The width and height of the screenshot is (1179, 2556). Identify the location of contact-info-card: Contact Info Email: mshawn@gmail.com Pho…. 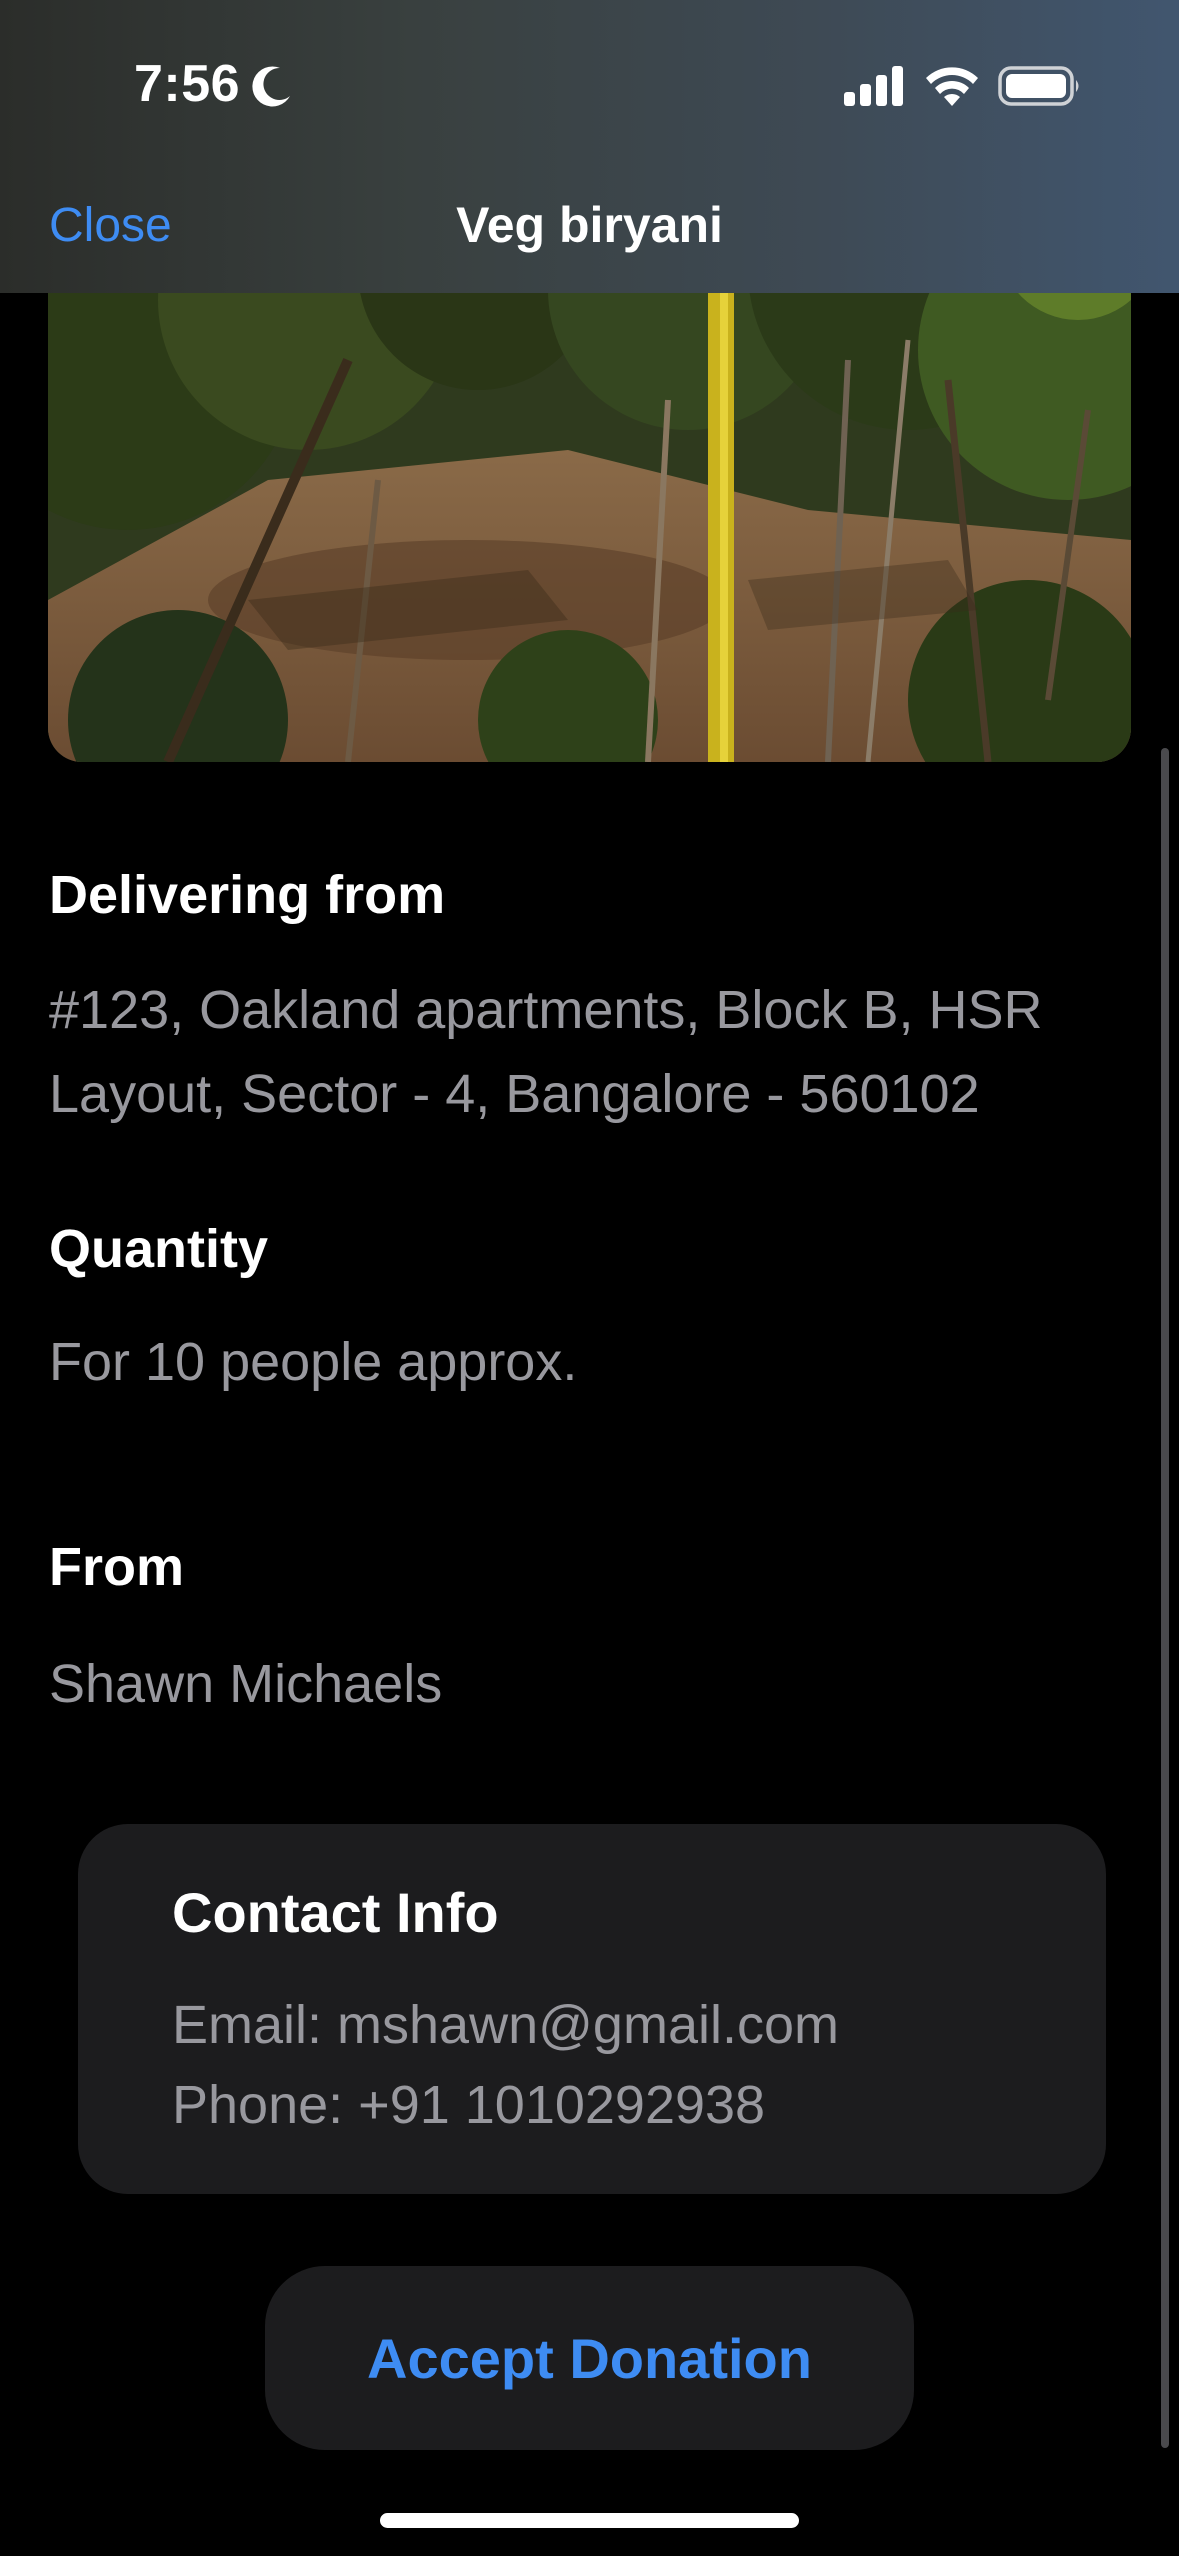
(592, 2009).